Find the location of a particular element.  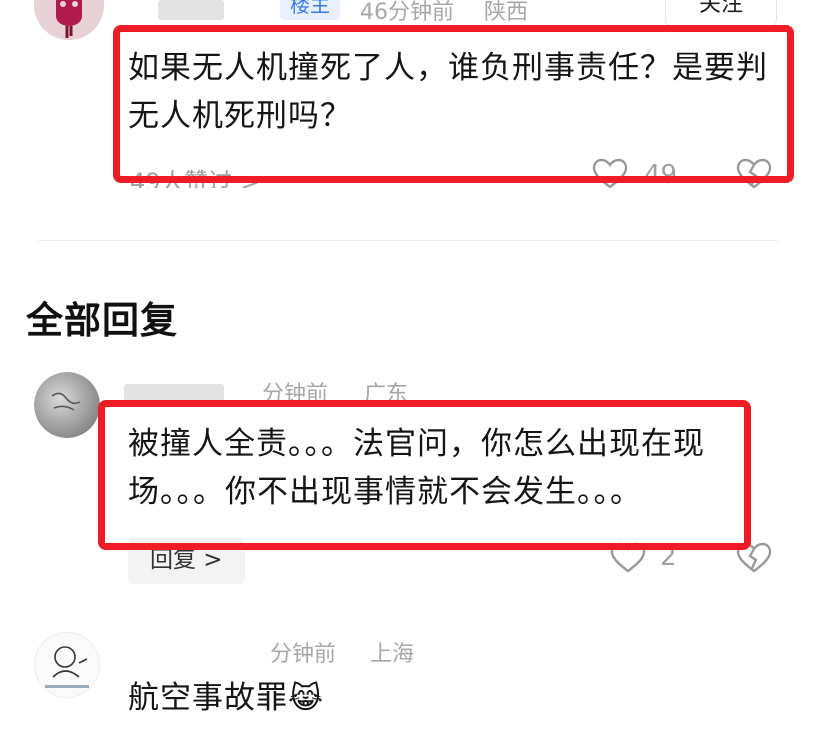

follow-button: 关注 is located at coordinates (721, 13).